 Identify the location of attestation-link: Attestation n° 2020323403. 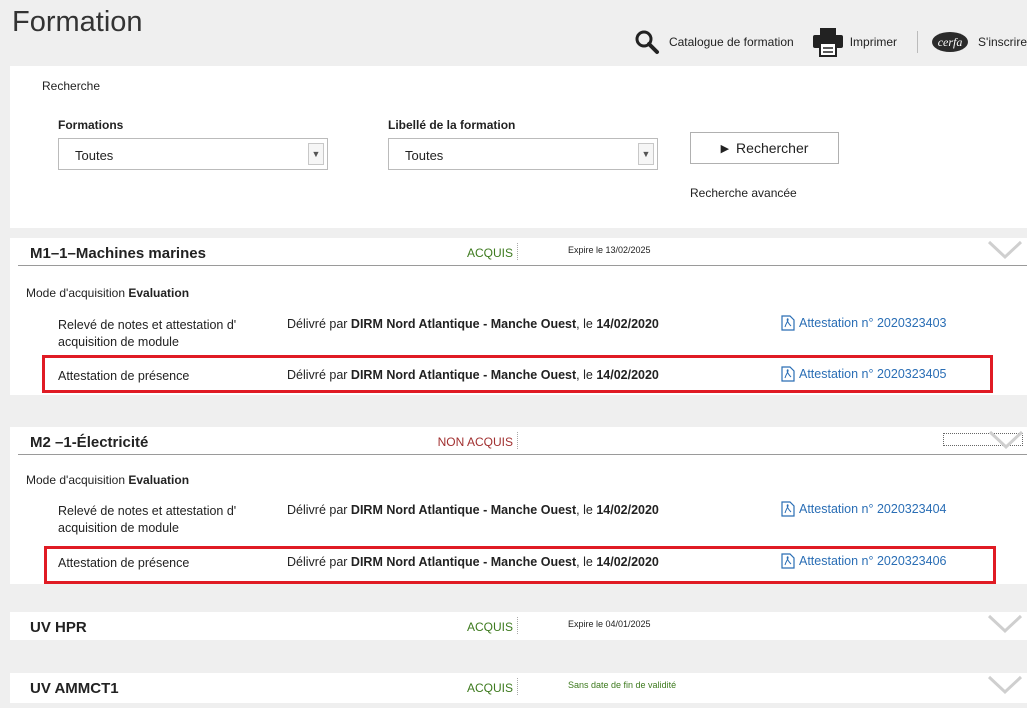
(863, 323).